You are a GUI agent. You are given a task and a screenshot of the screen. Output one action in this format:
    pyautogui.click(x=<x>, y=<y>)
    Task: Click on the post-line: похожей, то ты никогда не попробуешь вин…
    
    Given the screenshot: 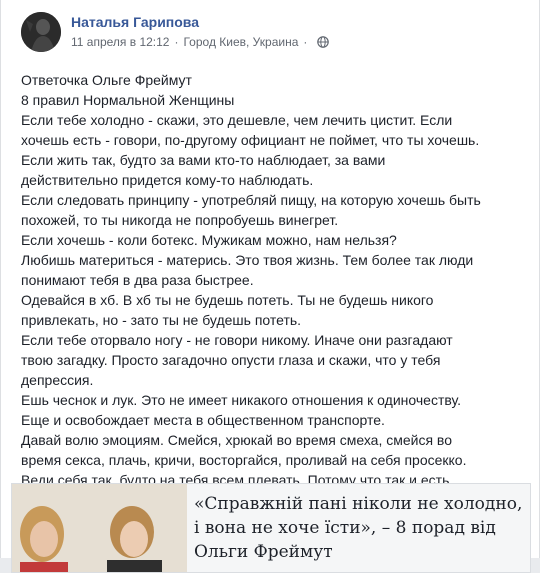 What is the action you would take?
    pyautogui.click(x=180, y=220)
    